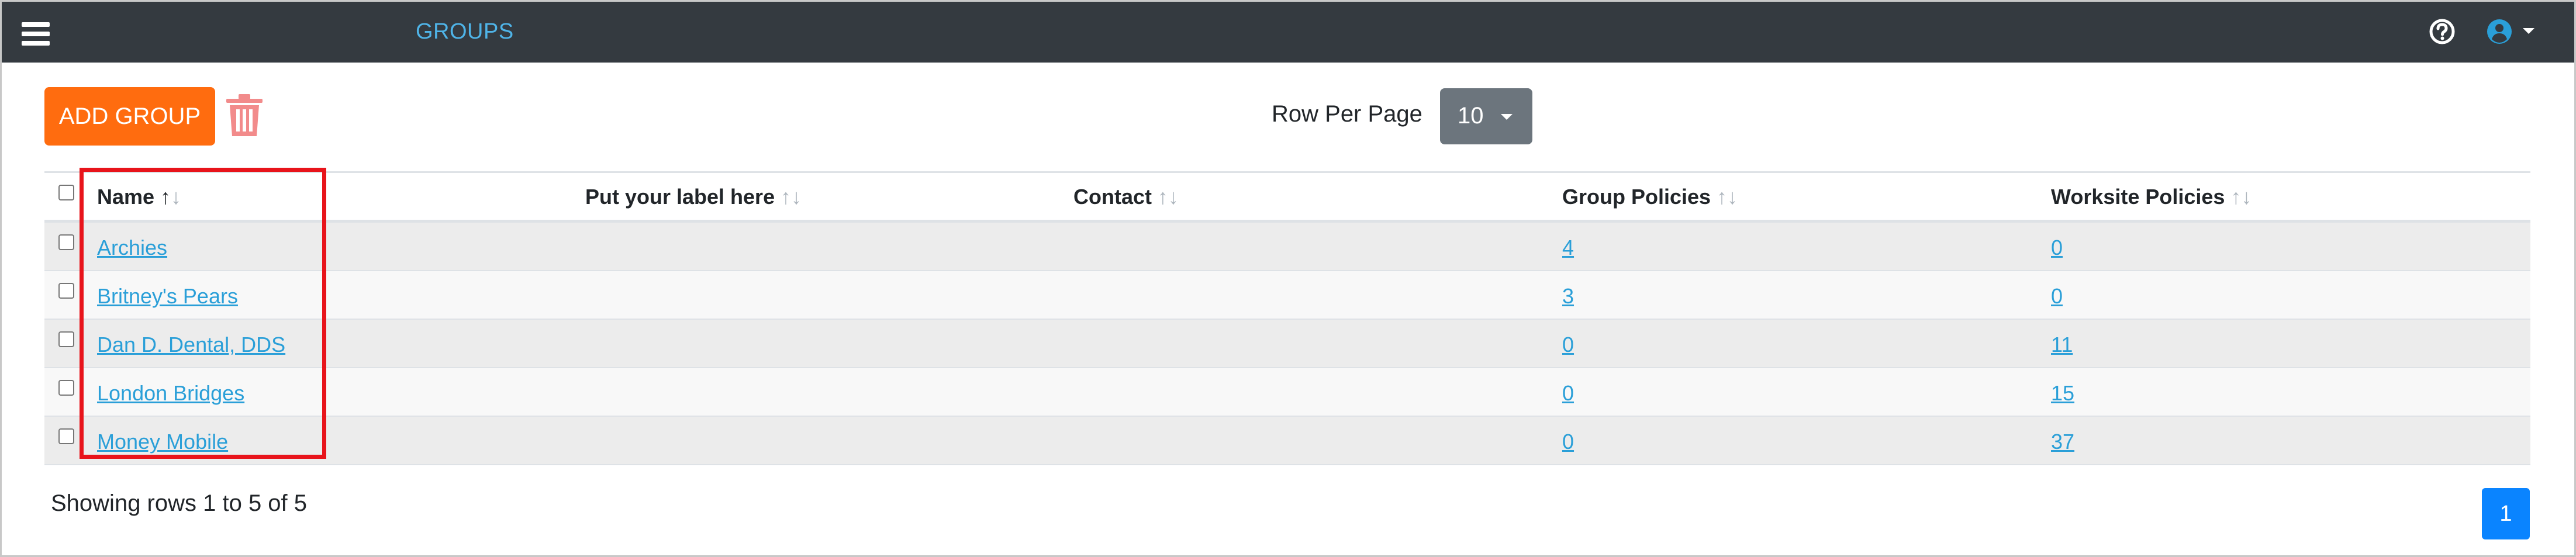 The width and height of the screenshot is (2576, 557). What do you see at coordinates (180, 503) in the screenshot?
I see `pagination-summary: Showing rows 1 to 5 of 5` at bounding box center [180, 503].